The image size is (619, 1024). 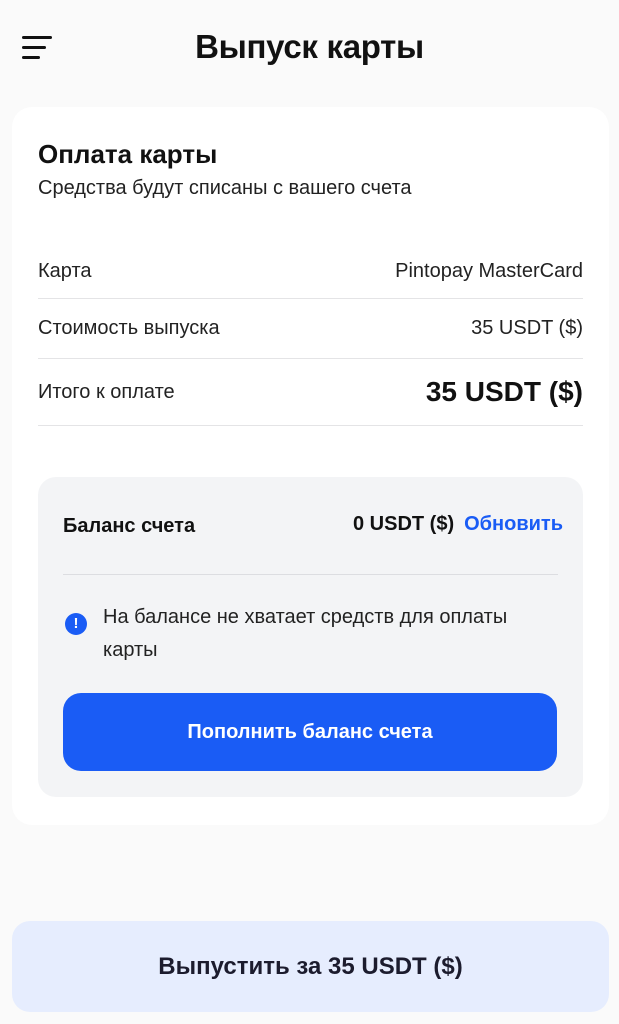 What do you see at coordinates (458, 524) in the screenshot?
I see `balance-right: 0 USDT ($) Обновить` at bounding box center [458, 524].